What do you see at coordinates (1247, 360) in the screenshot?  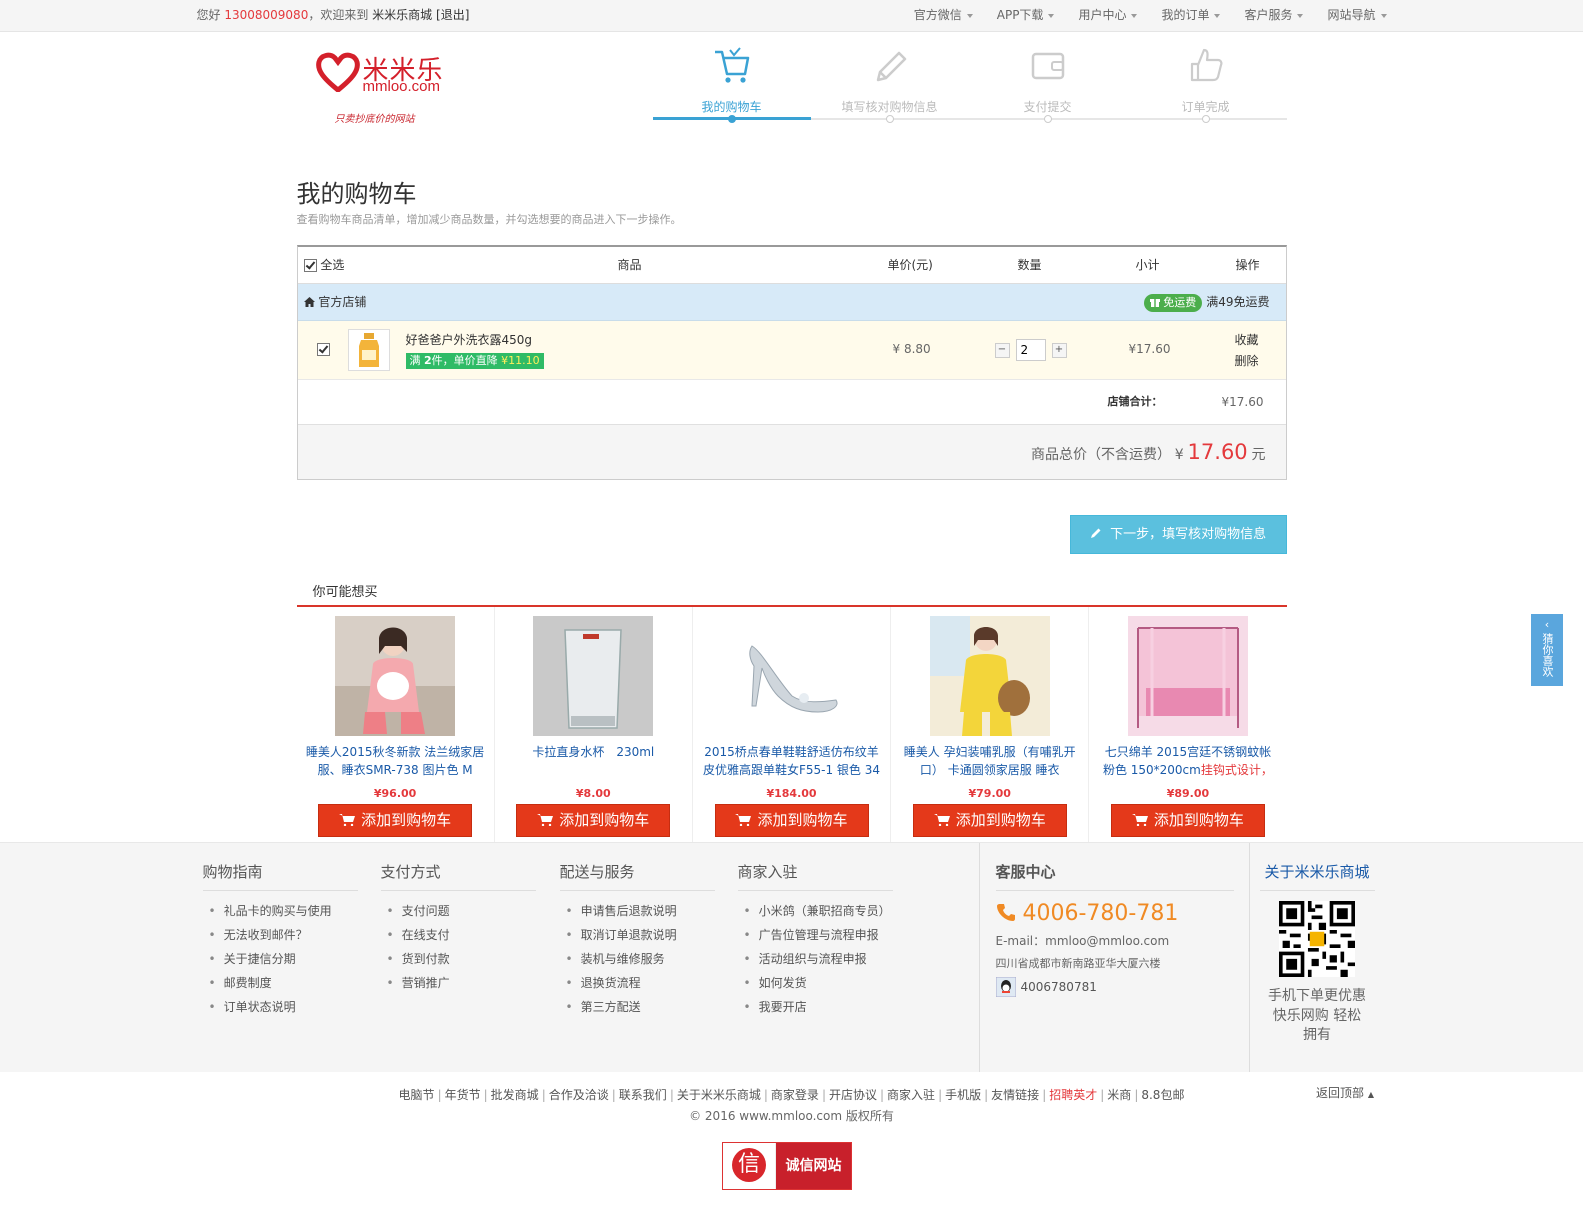 I see `delete-link: 删除` at bounding box center [1247, 360].